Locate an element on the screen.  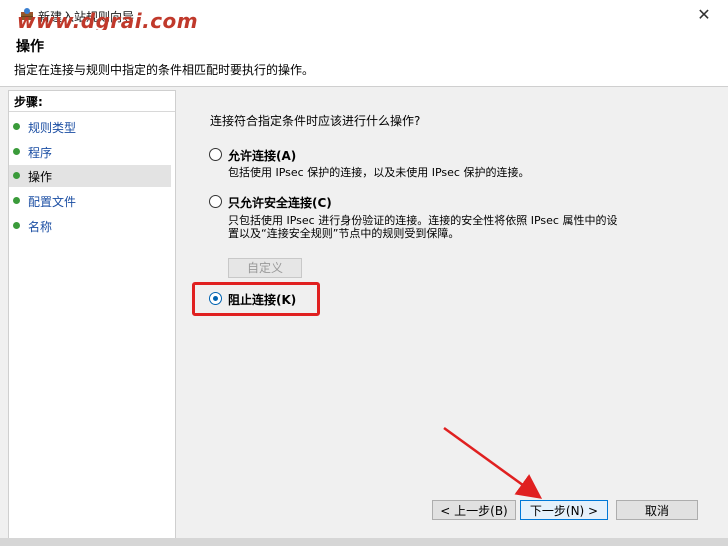
steps-divider is located at coordinates (92, 111).